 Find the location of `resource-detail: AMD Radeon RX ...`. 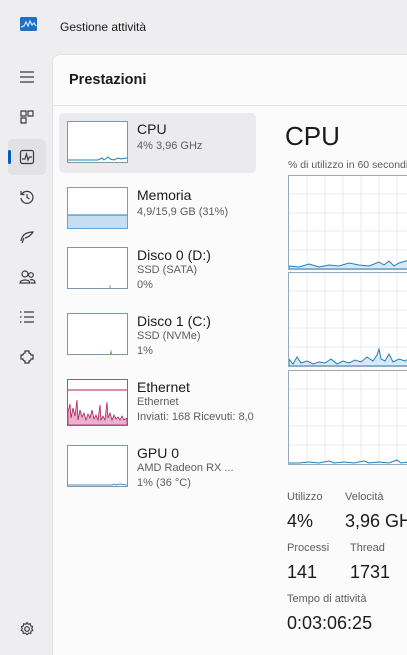

resource-detail: AMD Radeon RX ... is located at coordinates (185, 468).